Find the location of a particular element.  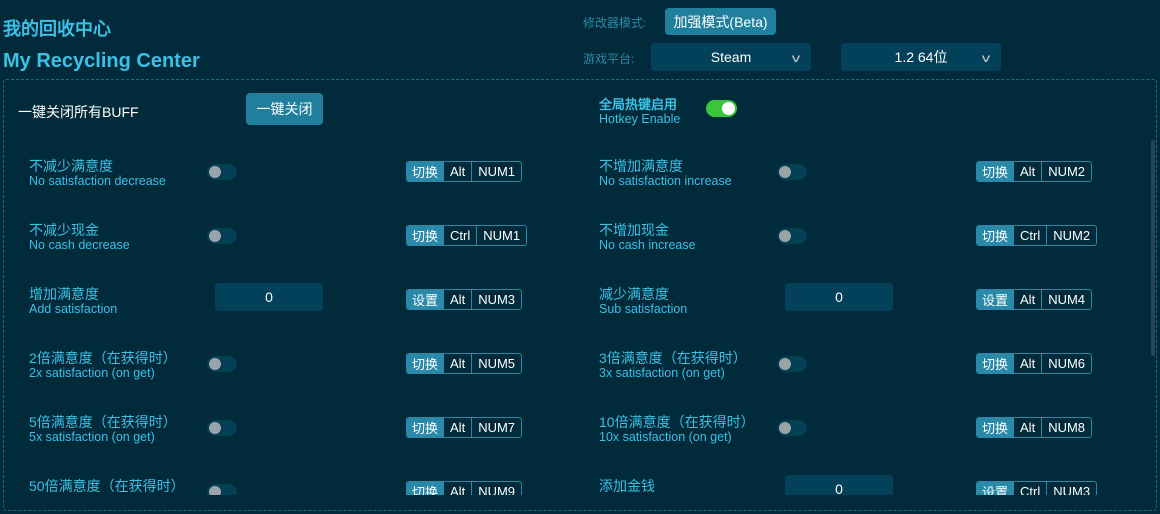

hotkey-group: 切换 Alt NUM6 is located at coordinates (1034, 363).